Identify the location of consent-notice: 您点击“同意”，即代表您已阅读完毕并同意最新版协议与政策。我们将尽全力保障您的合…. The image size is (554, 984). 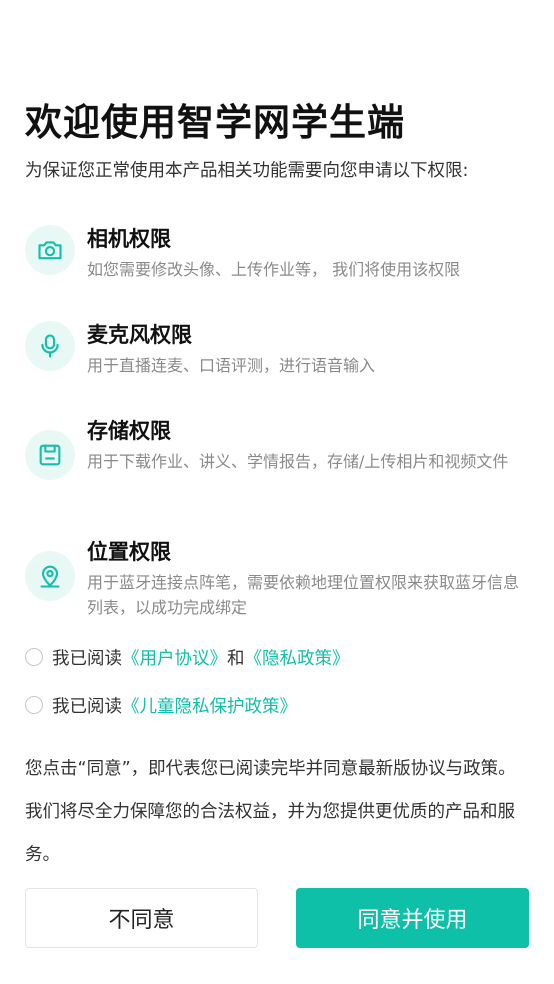
(270, 812).